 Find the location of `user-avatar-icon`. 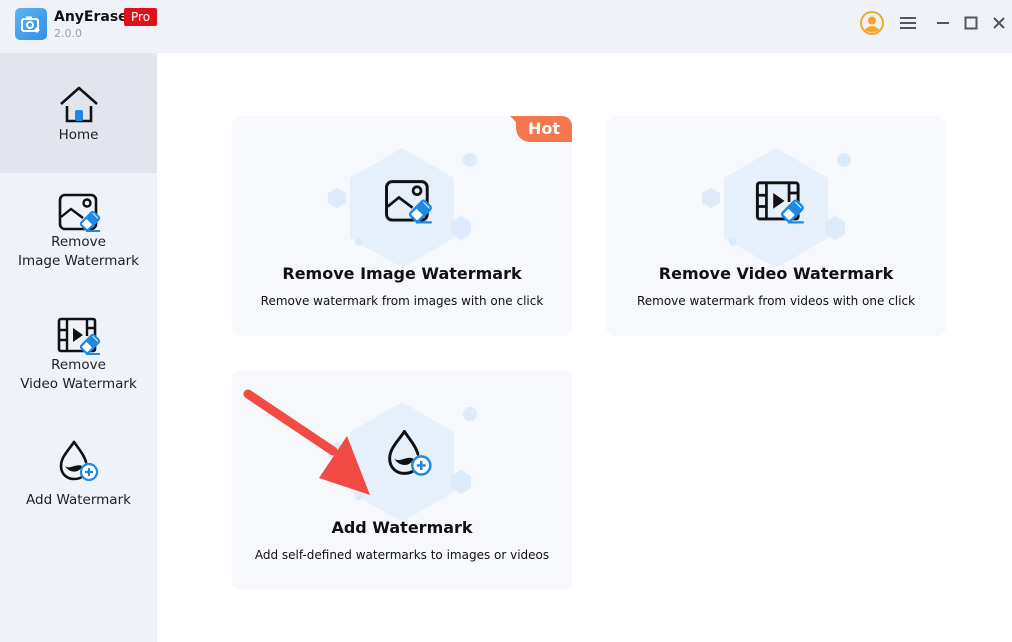

user-avatar-icon is located at coordinates (872, 23).